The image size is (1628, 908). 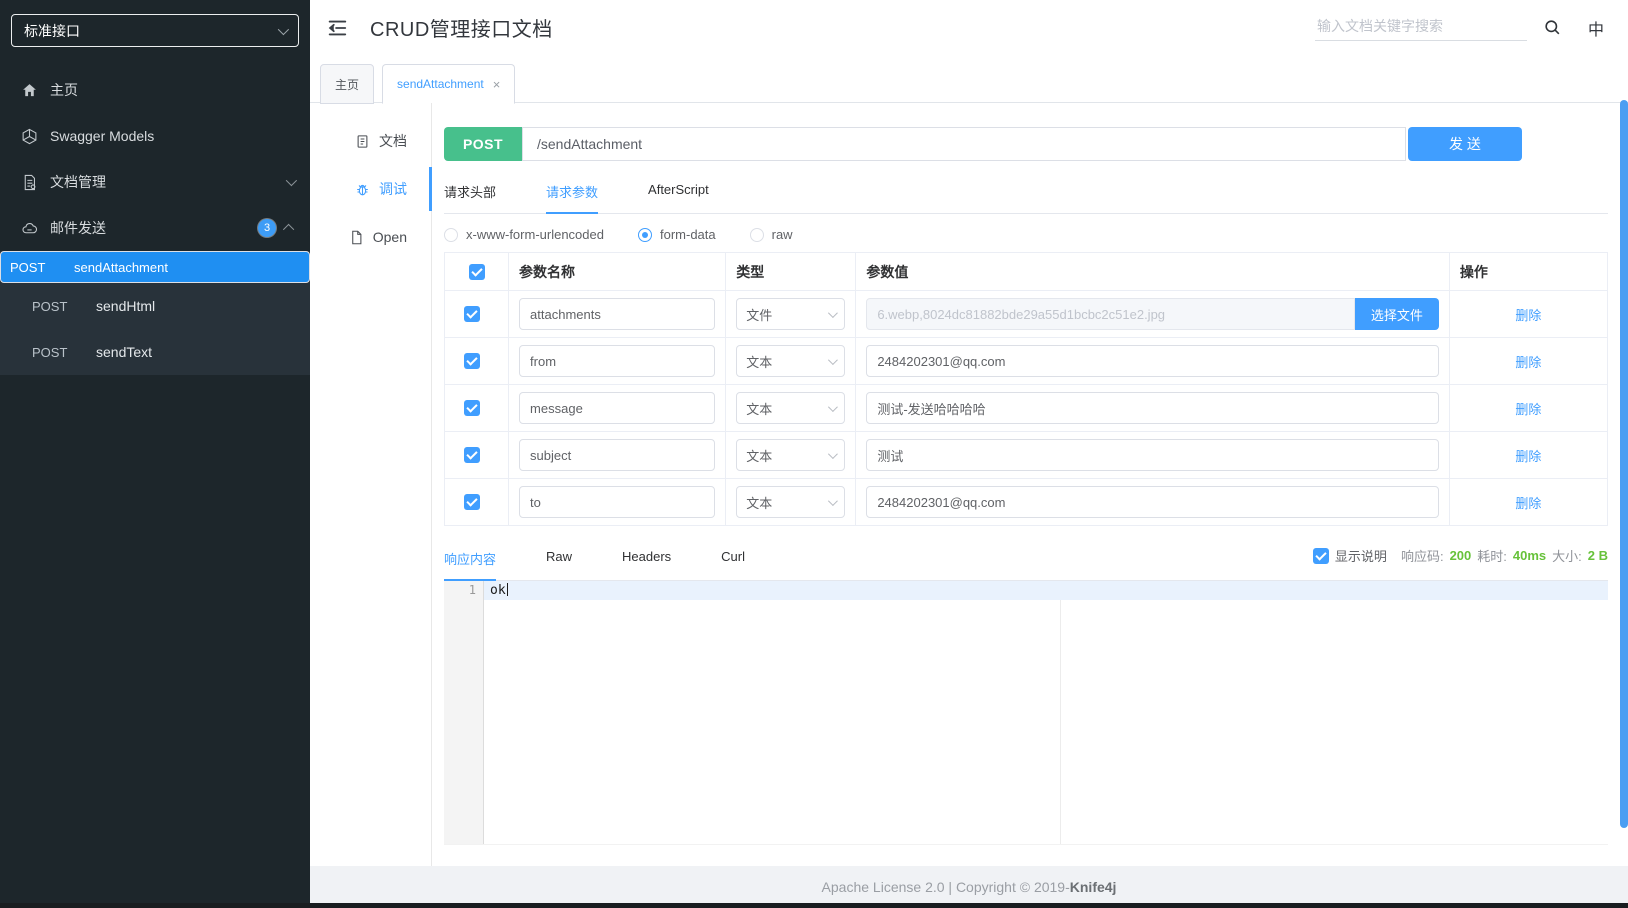 I want to click on table-row: 文件 选择文件 删除, so click(x=1026, y=314).